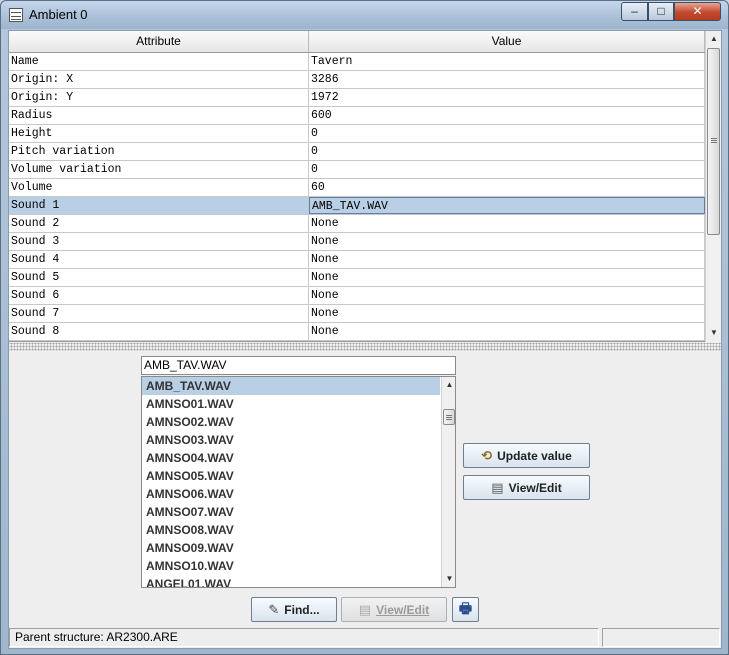 This screenshot has height=655, width=729. Describe the element at coordinates (298, 365) in the screenshot. I see `value-text-field: AMB_TAV.WAV` at that location.